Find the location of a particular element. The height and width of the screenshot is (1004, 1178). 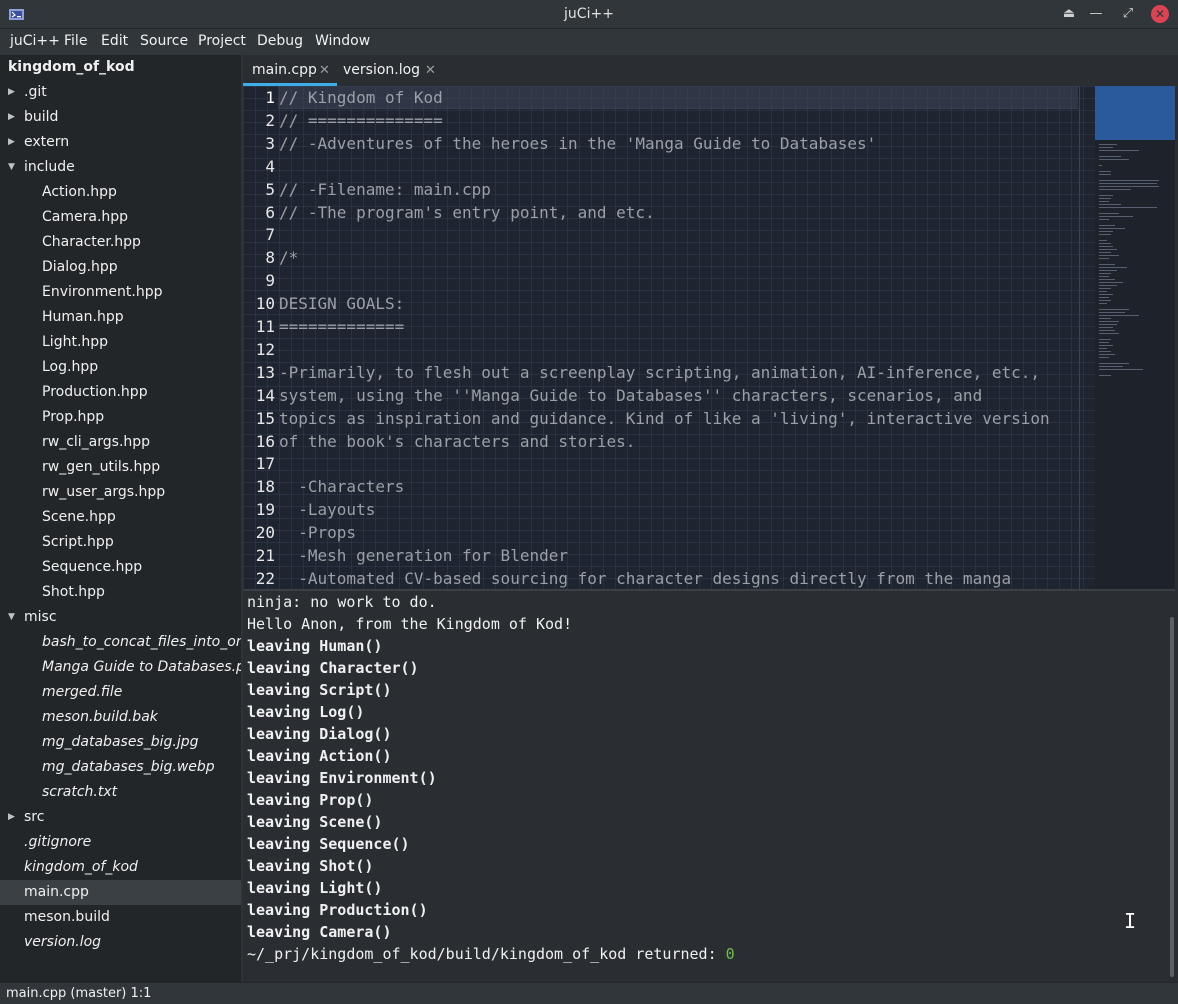

tree-file-manga-guide-to-databases-pdf: Manga Guide to Databases.pdf is located at coordinates (120, 667).